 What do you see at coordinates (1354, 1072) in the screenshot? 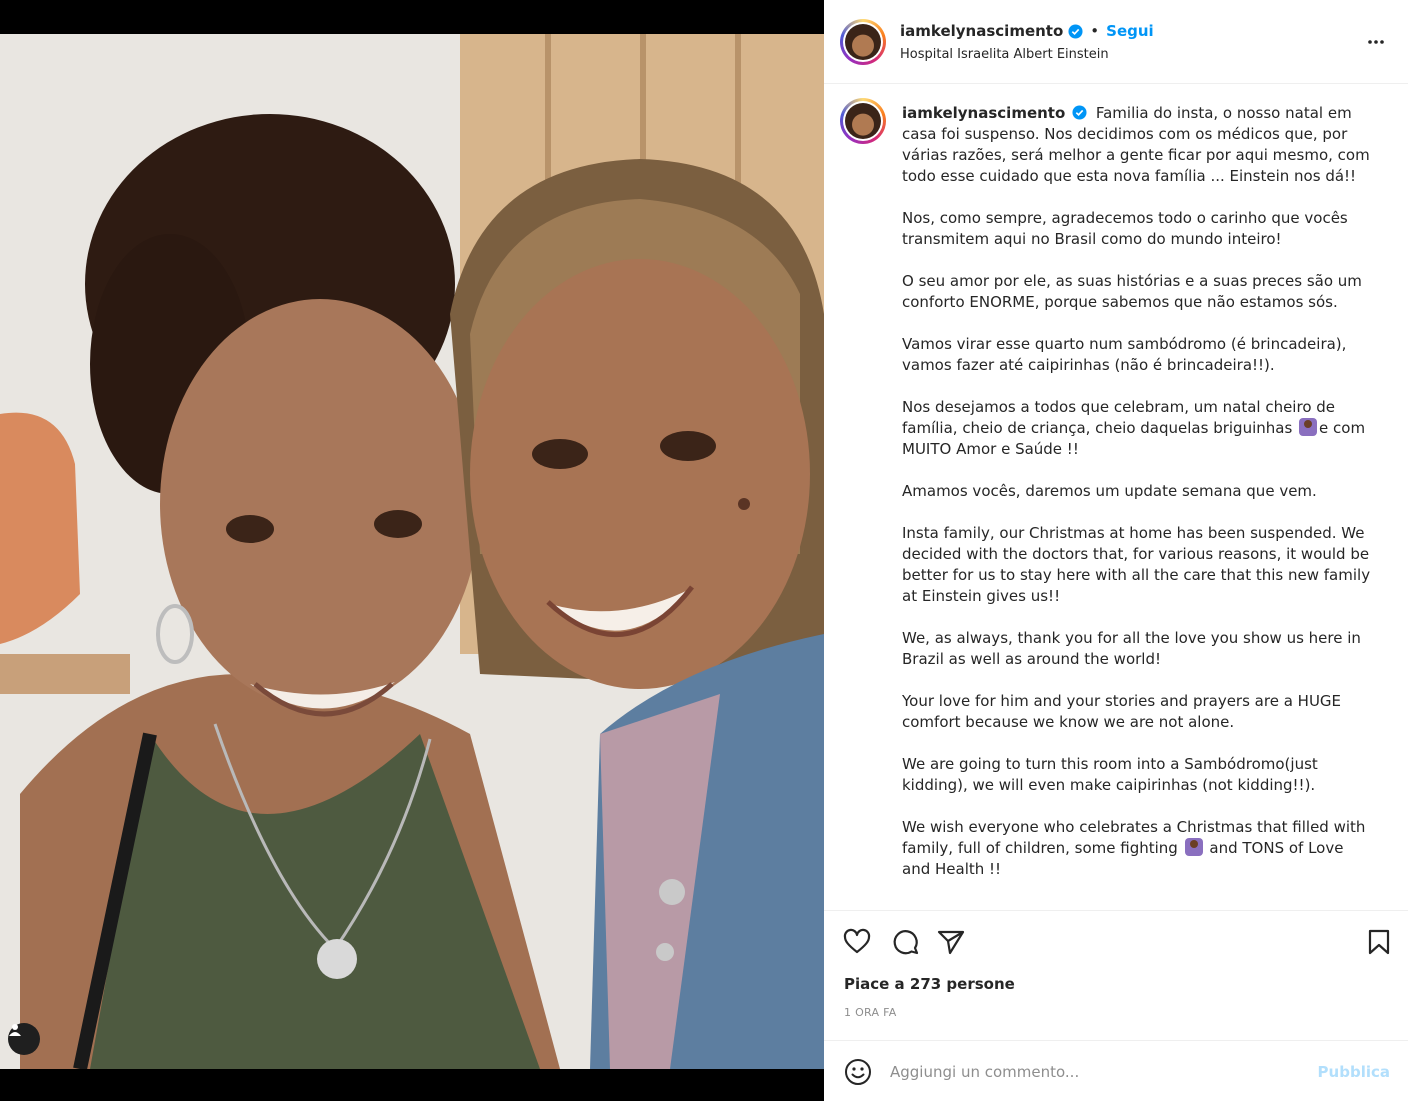
I see `publish-button: Pubblica` at bounding box center [1354, 1072].